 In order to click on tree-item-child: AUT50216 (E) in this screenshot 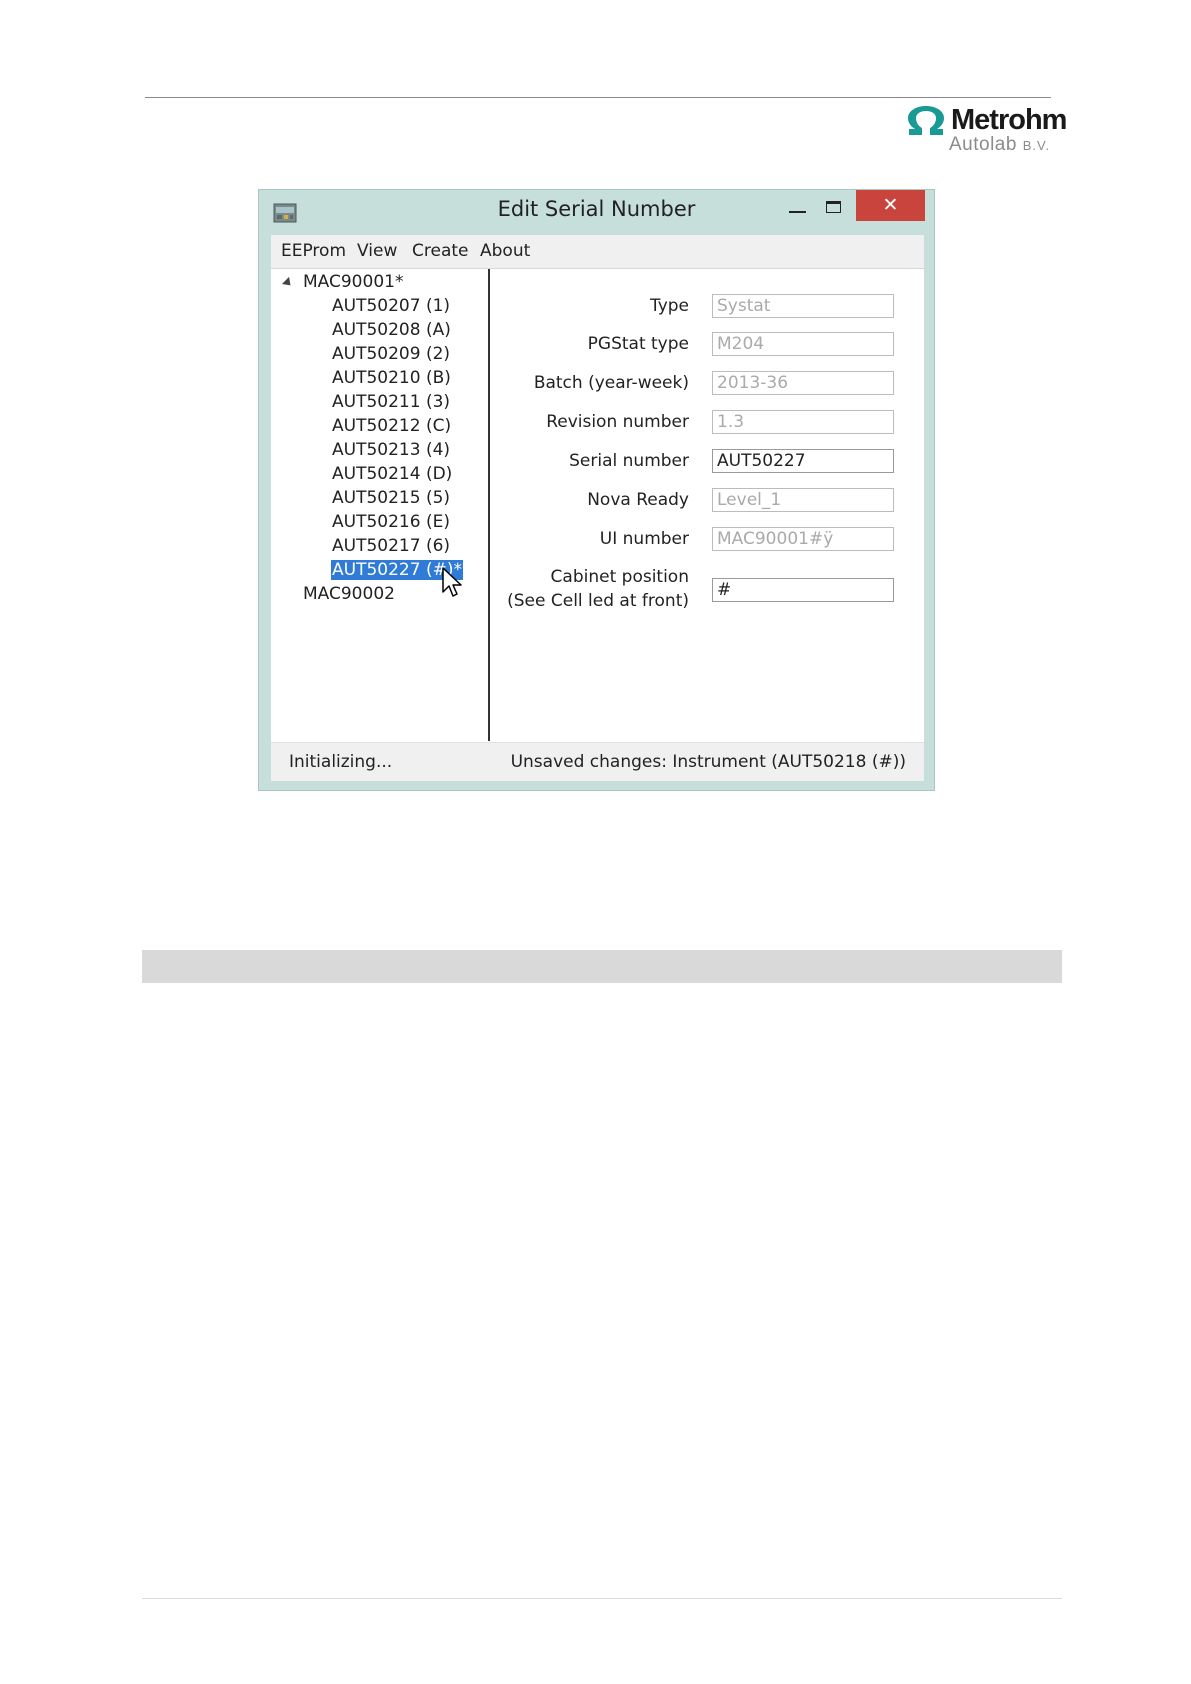, I will do `click(391, 522)`.